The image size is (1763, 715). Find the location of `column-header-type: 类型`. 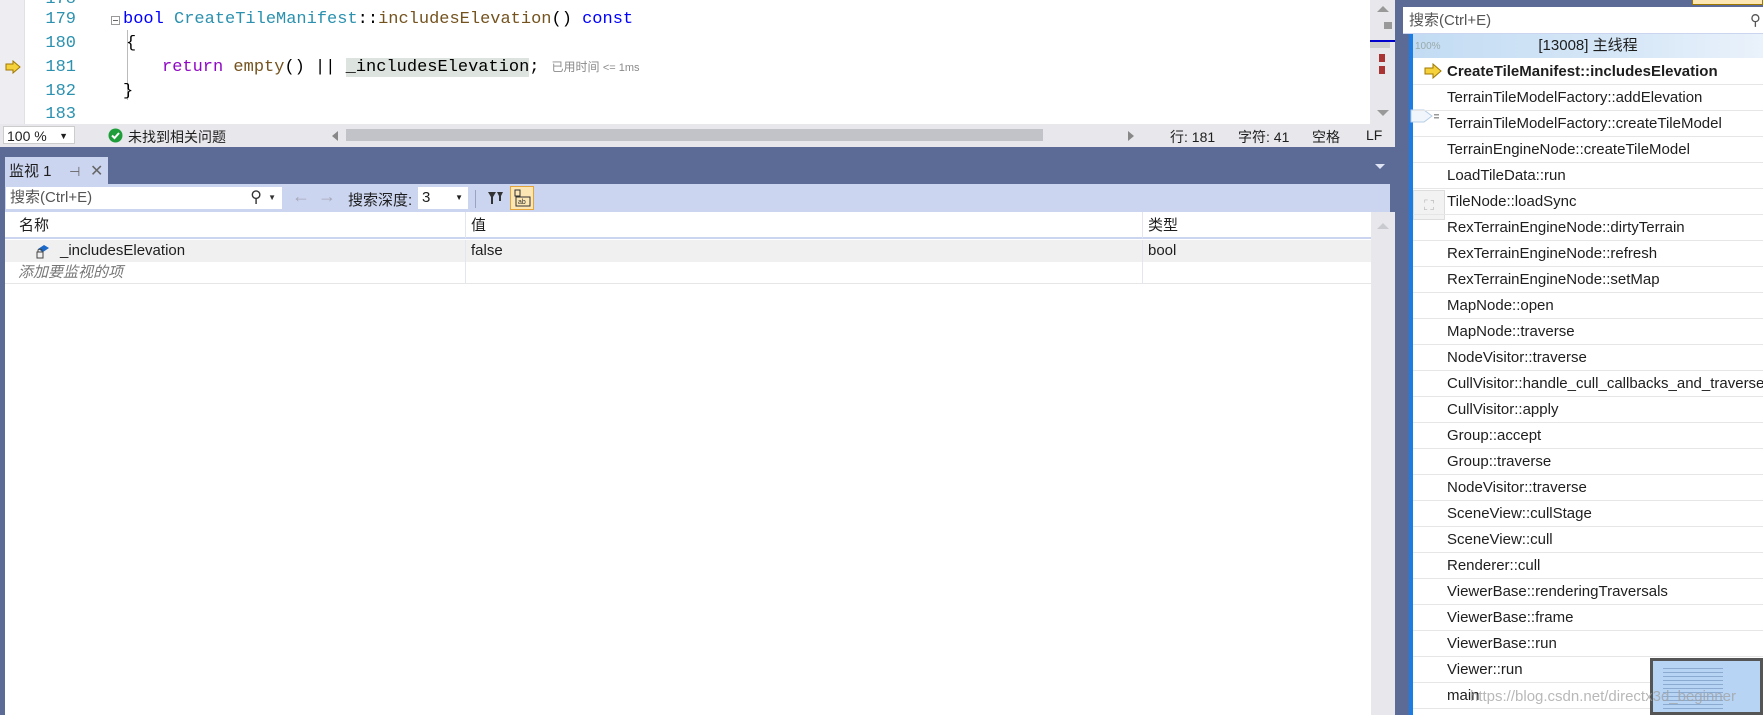

column-header-type: 类型 is located at coordinates (1257, 225).